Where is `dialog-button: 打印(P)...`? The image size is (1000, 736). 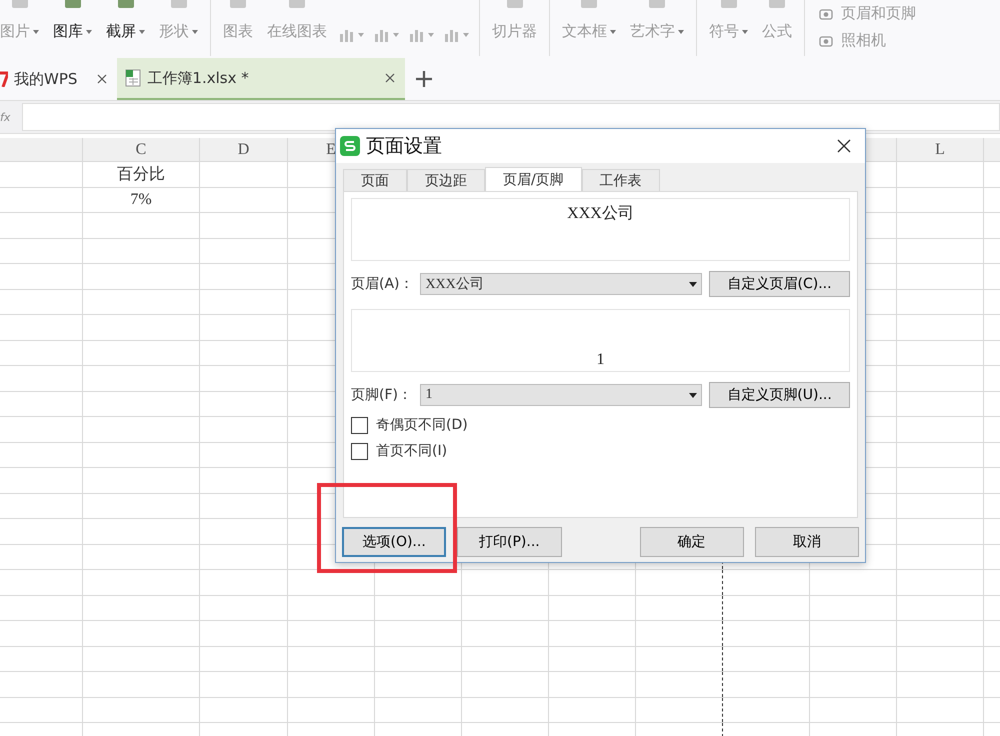
dialog-button: 打印(P)... is located at coordinates (509, 542).